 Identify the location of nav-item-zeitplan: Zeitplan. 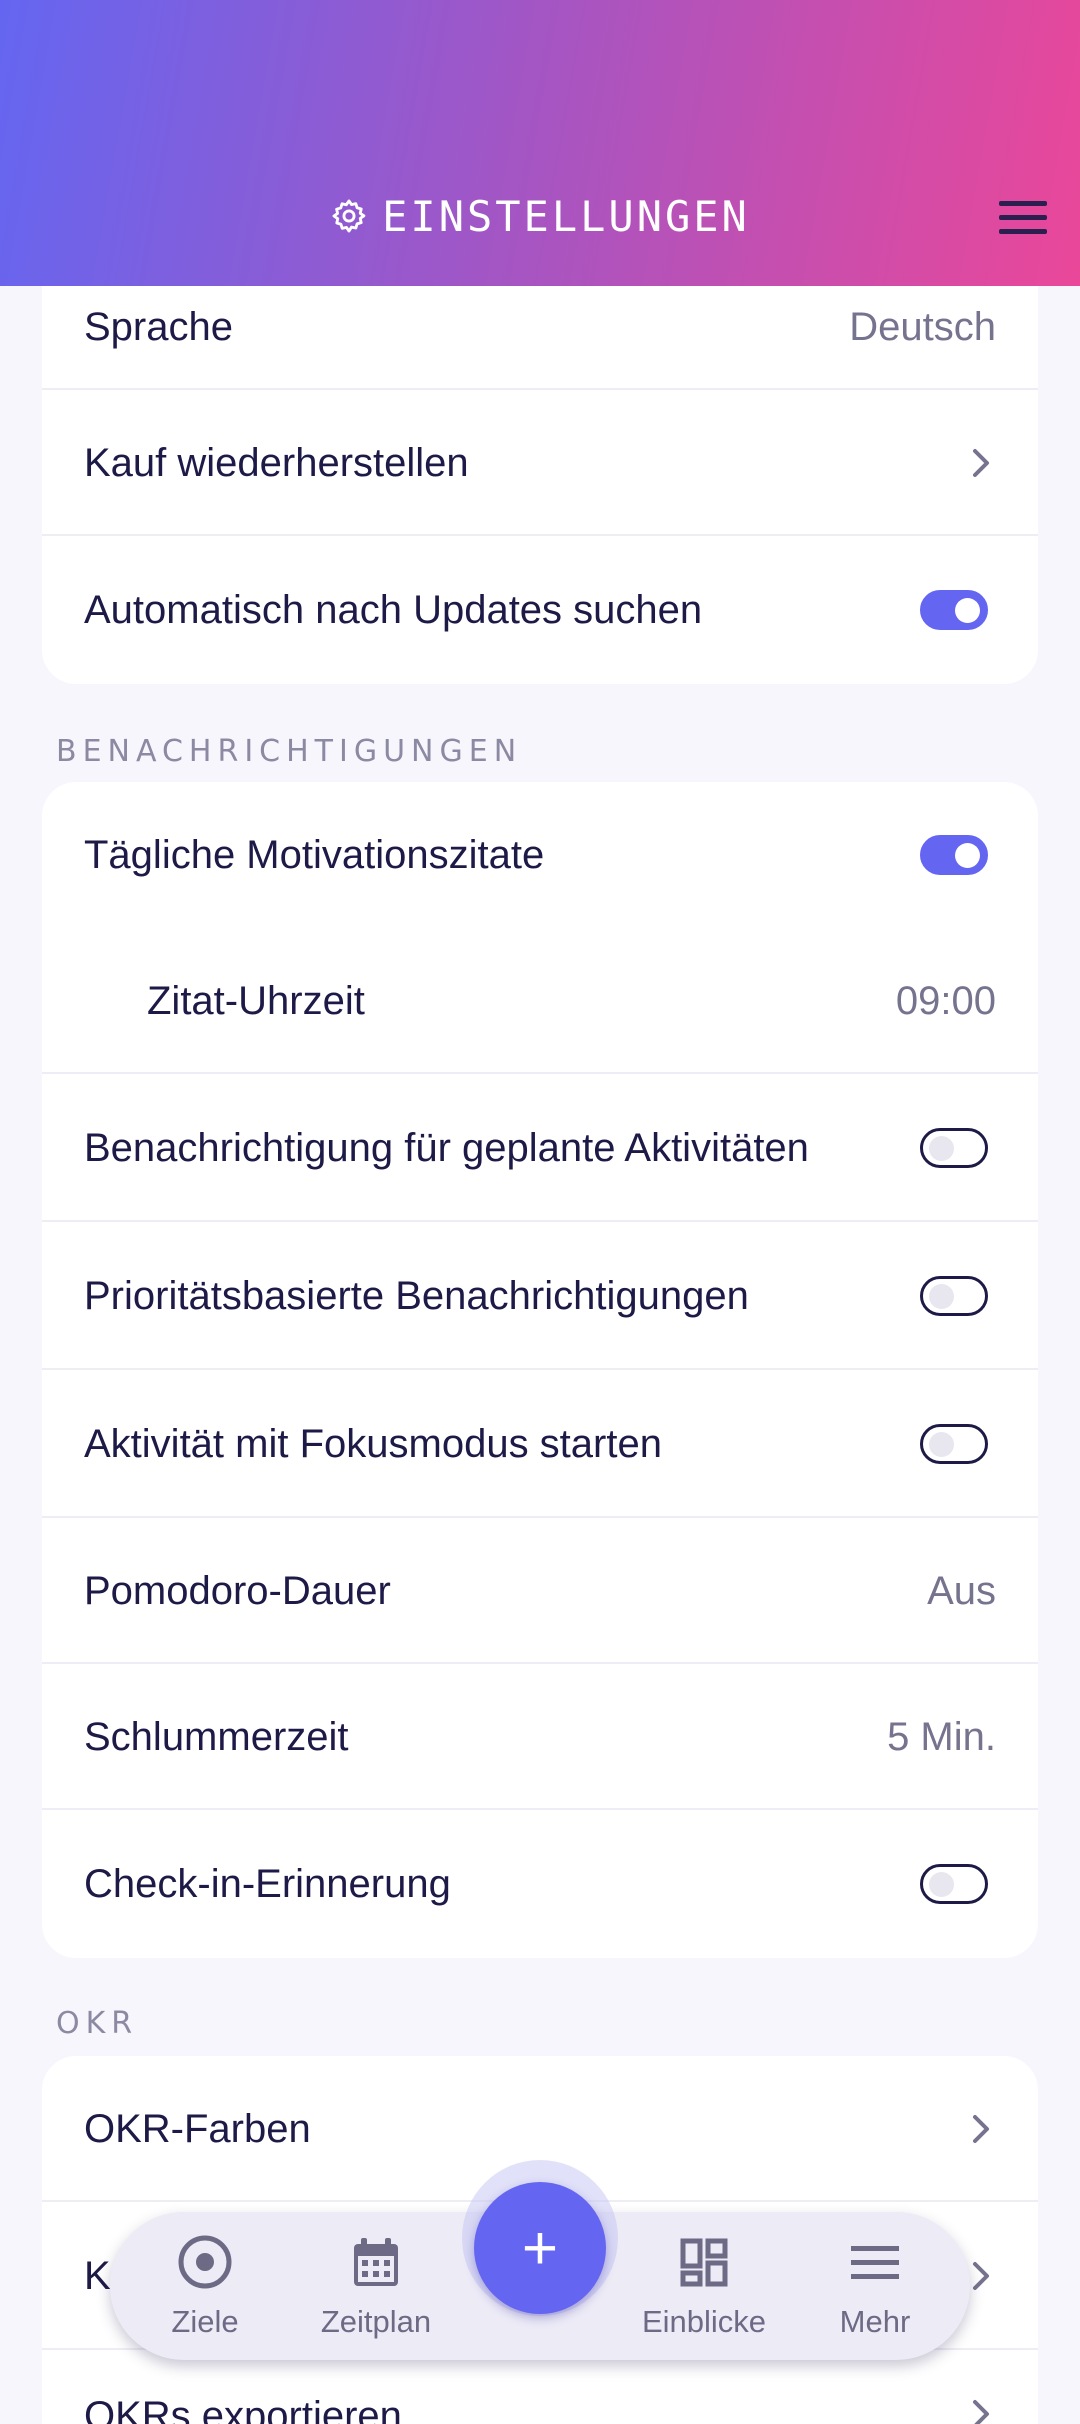
(376, 2286).